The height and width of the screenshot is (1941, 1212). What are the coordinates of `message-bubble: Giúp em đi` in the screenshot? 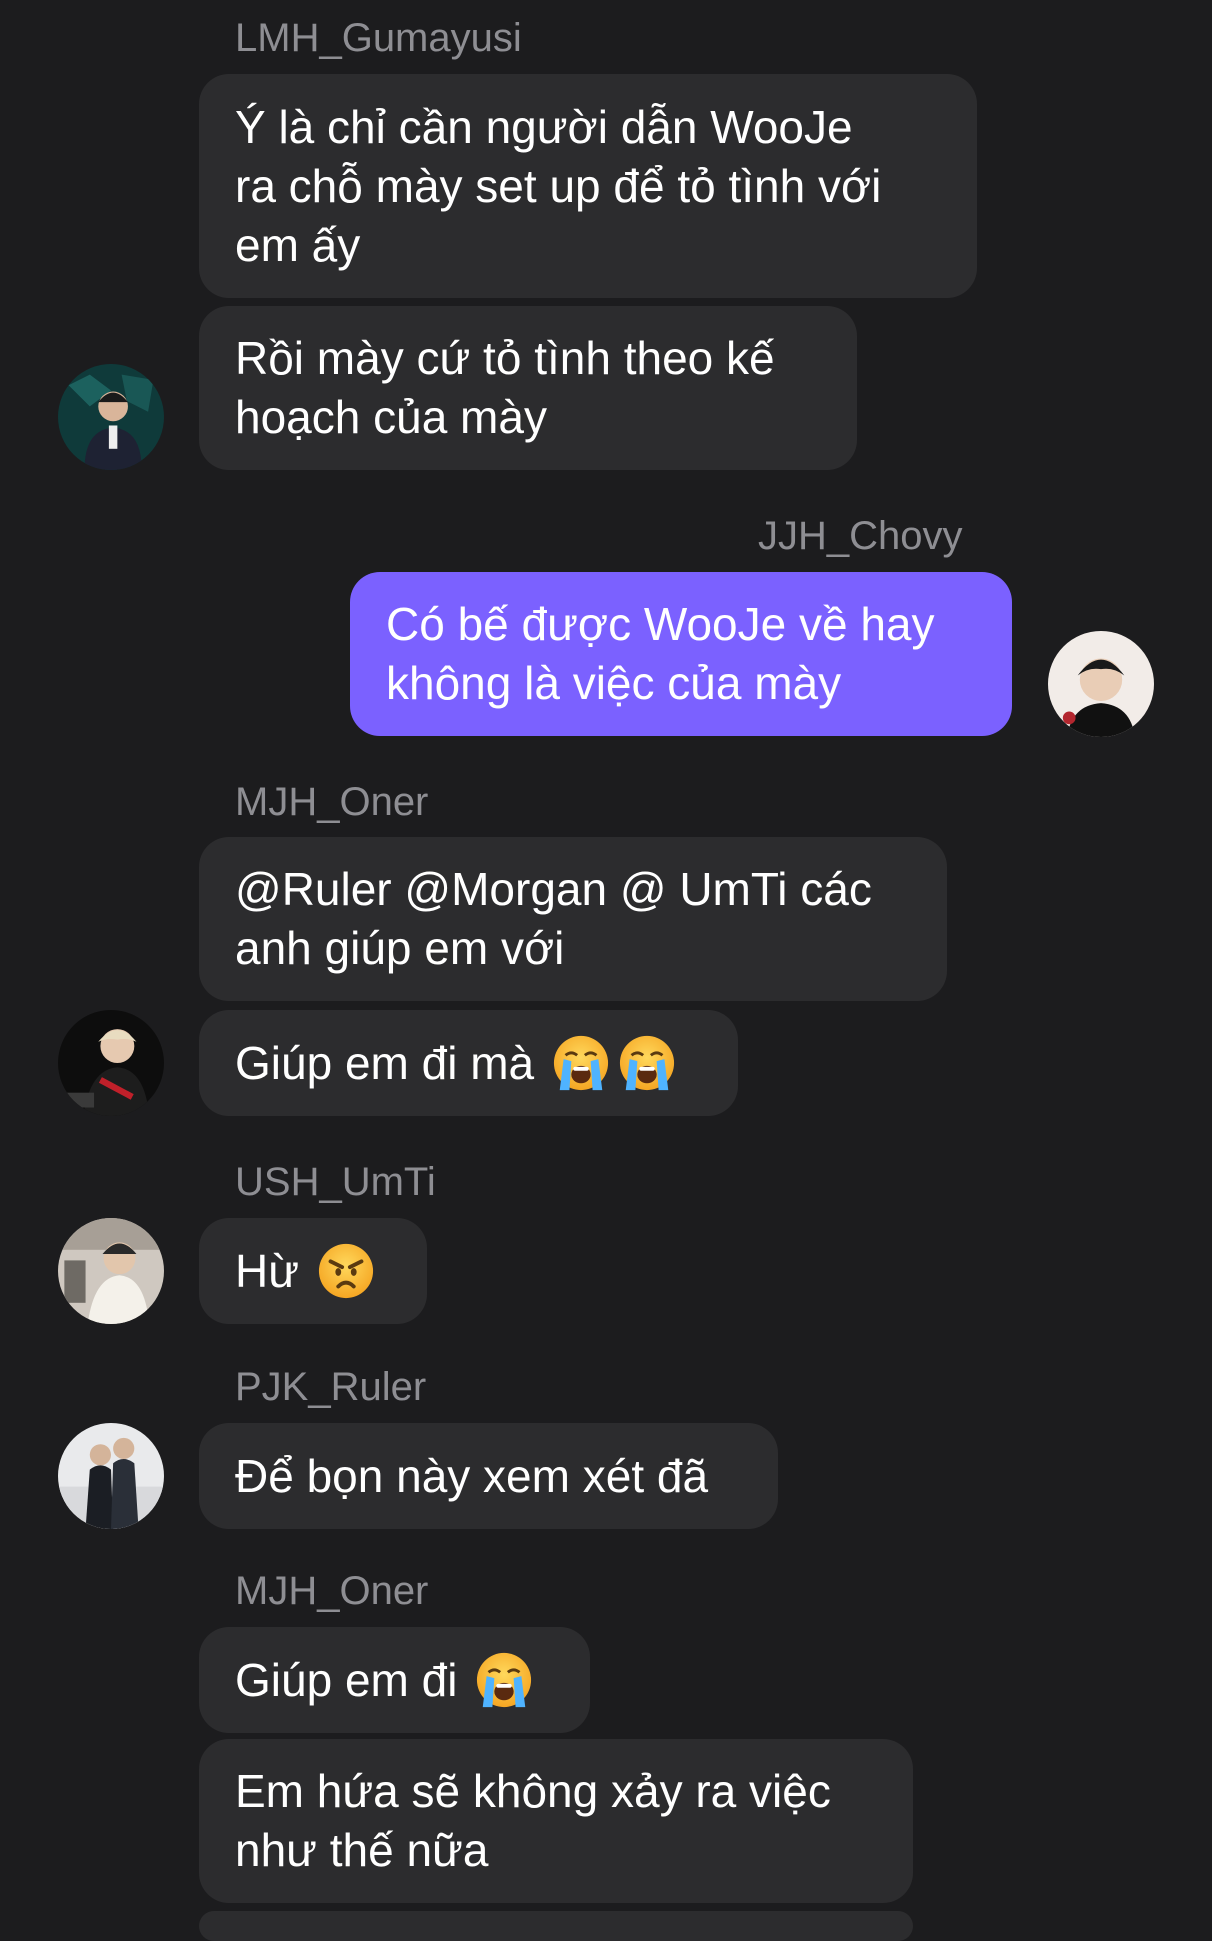 It's located at (394, 1680).